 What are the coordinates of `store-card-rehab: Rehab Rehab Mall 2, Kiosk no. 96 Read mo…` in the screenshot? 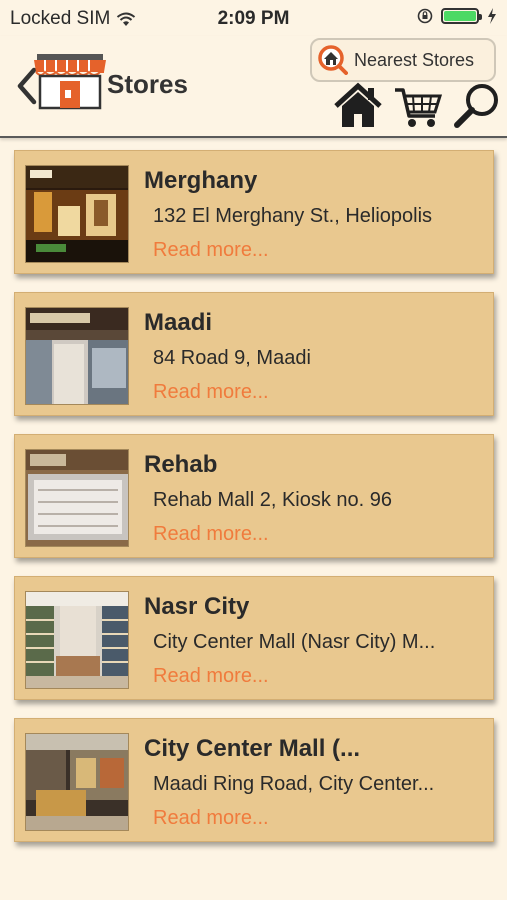 It's located at (254, 496).